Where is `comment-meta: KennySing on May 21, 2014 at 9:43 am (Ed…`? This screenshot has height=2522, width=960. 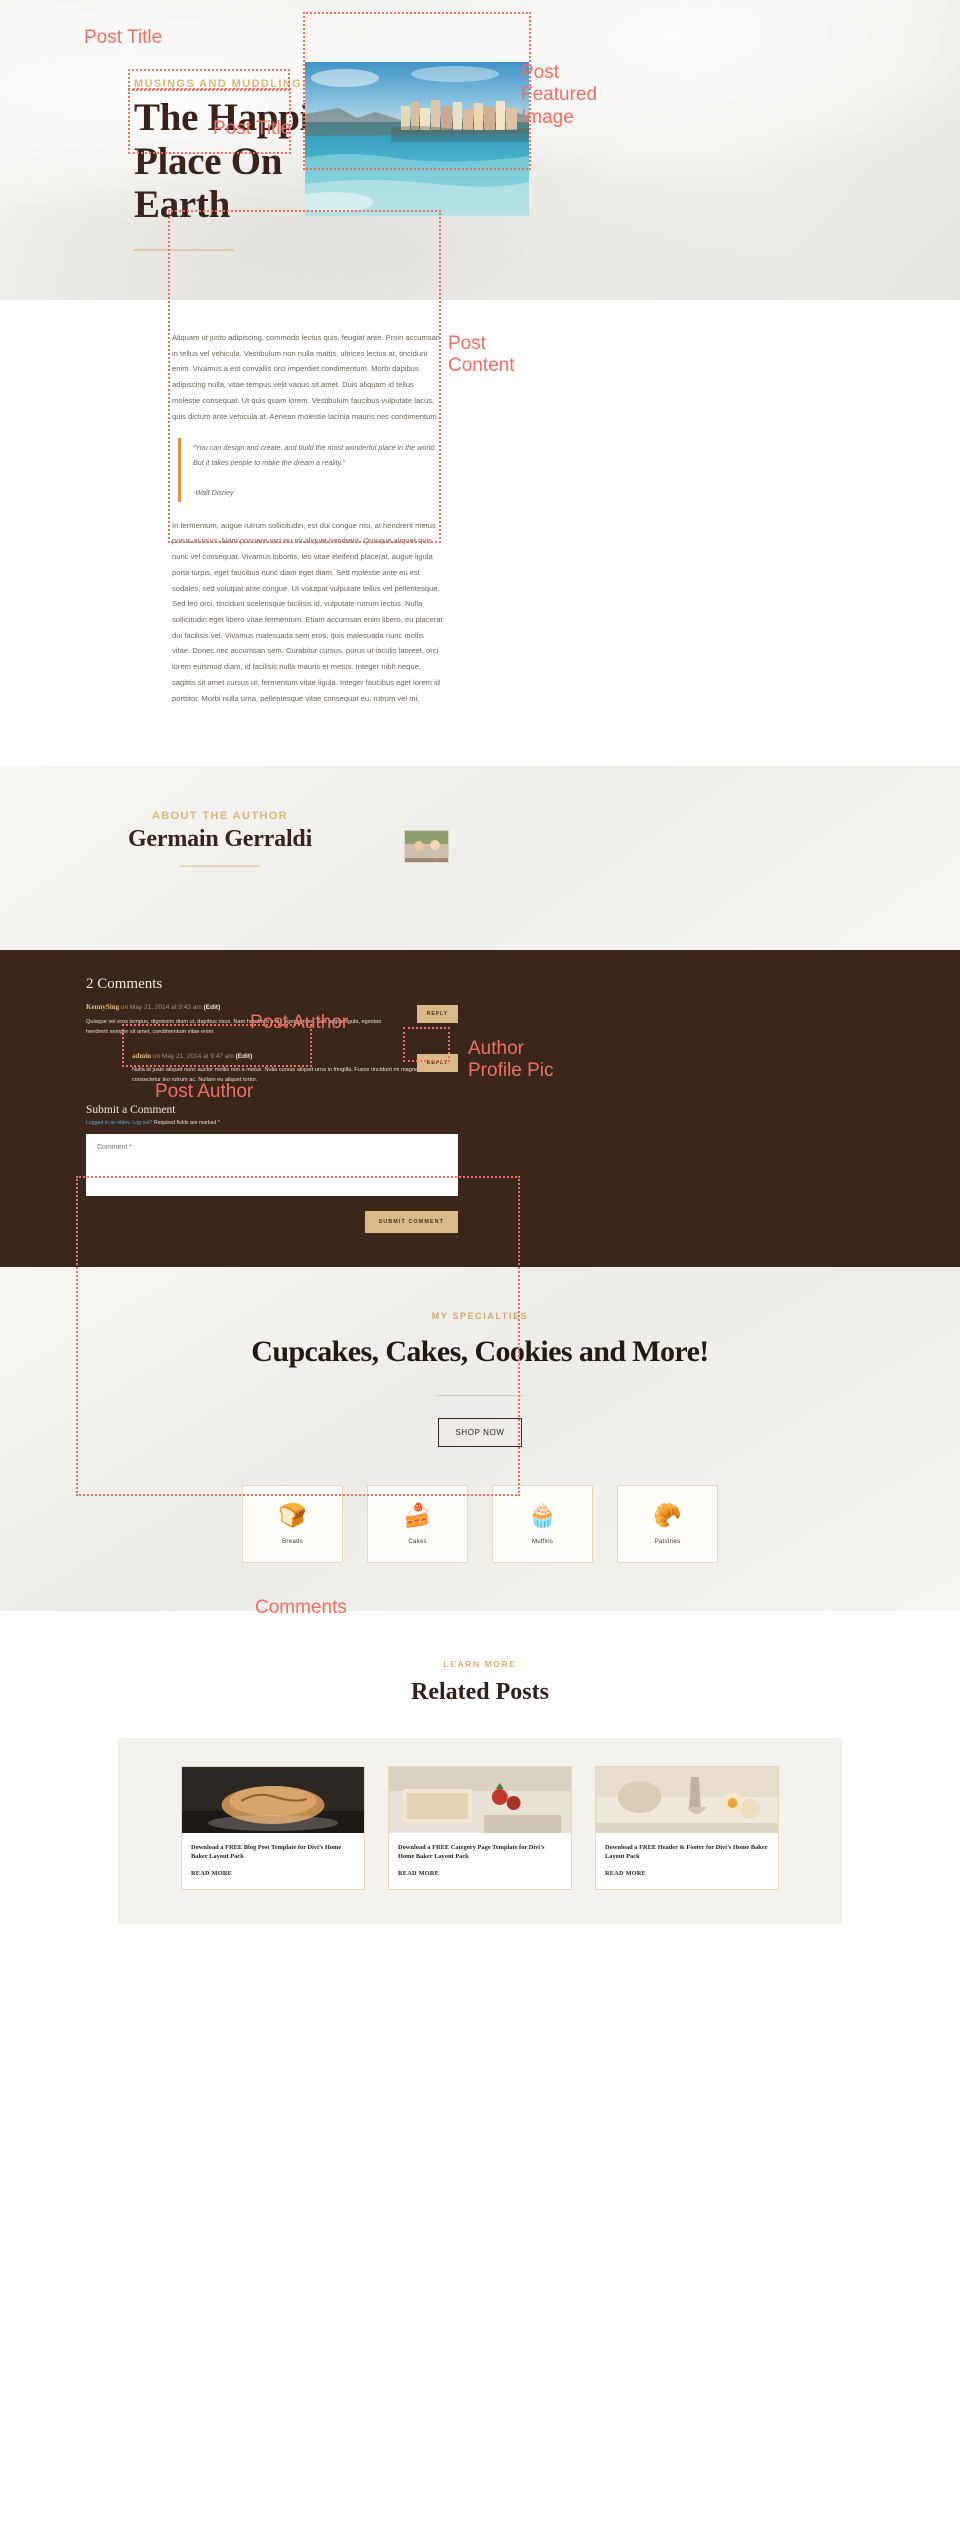
comment-meta: KennySing on May 21, 2014 at 9:43 am (Ed… is located at coordinates (272, 1008).